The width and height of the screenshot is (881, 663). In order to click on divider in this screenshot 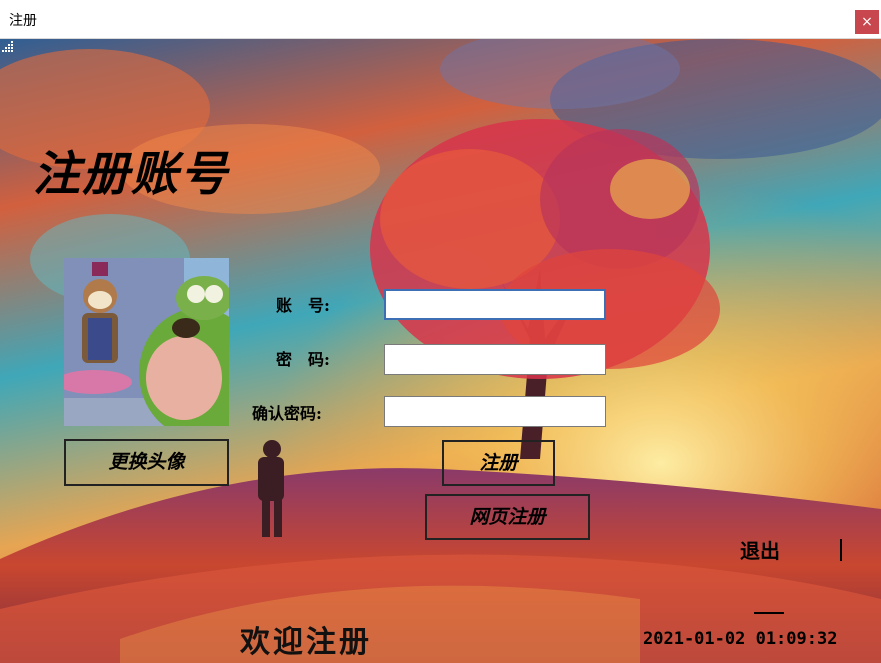, I will do `click(769, 613)`.